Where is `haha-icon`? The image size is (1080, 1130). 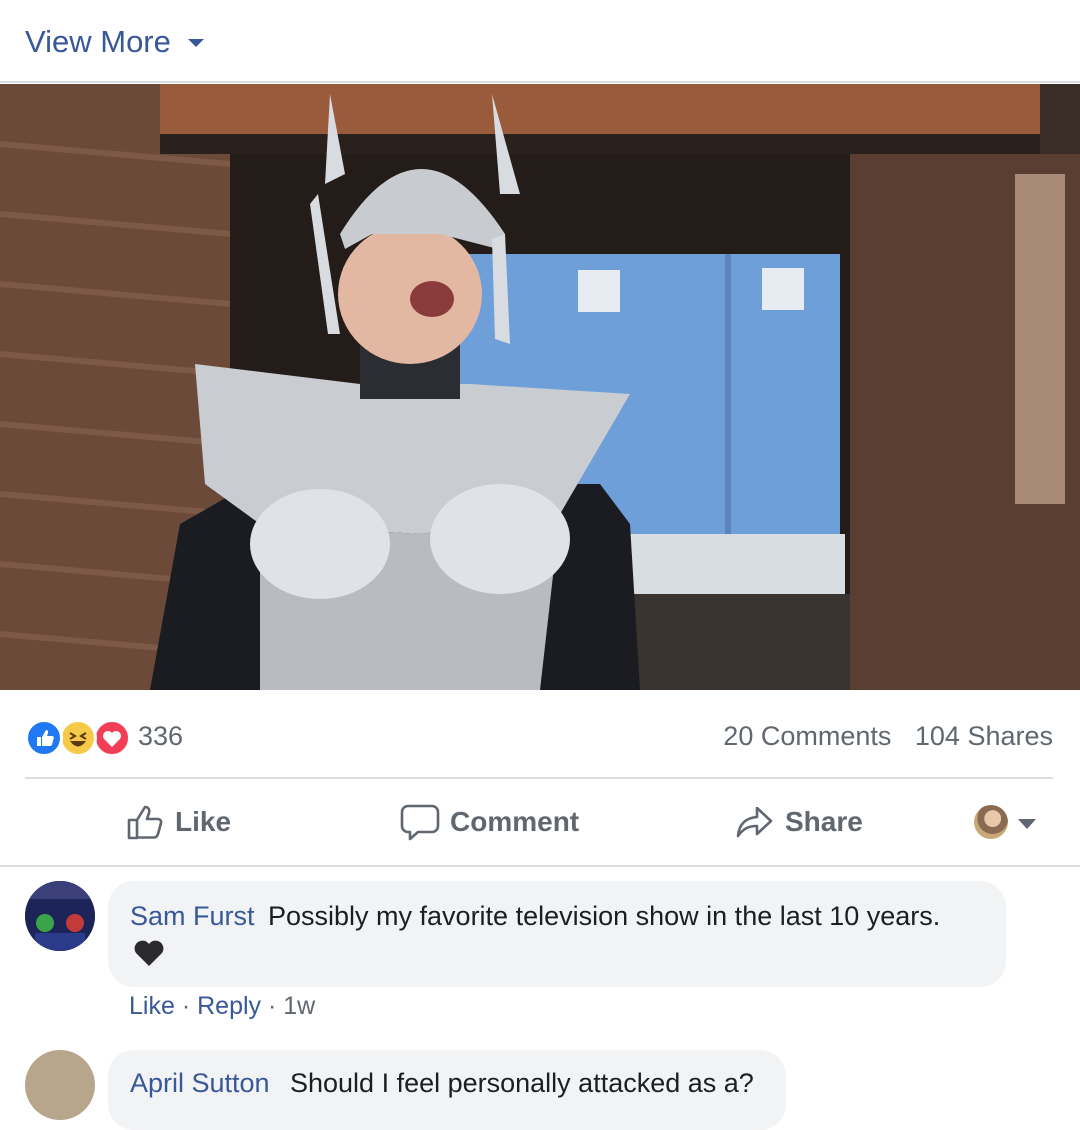 haha-icon is located at coordinates (78, 738).